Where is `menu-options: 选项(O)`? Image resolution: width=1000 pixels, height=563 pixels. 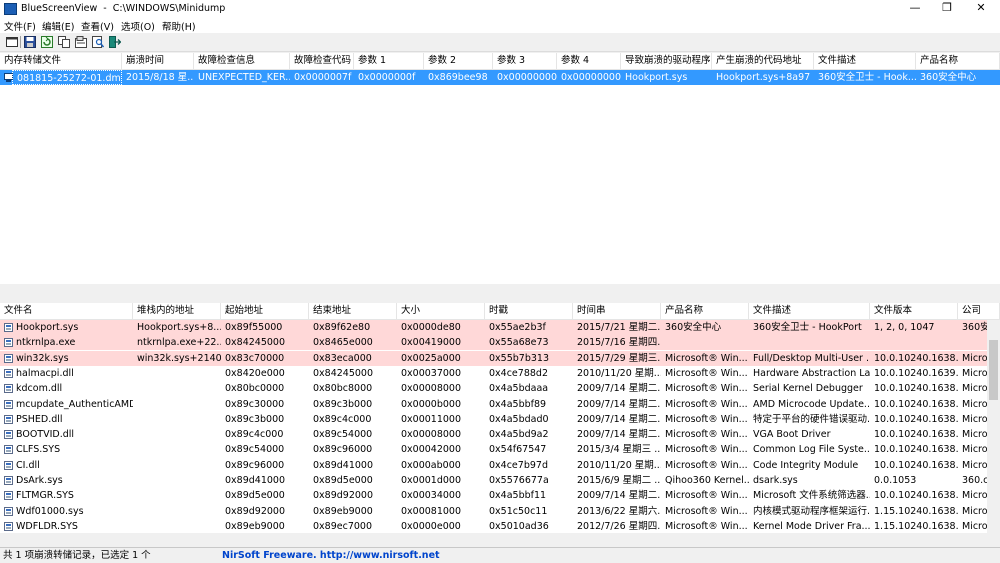
menu-options: 选项(O) is located at coordinates (138, 26).